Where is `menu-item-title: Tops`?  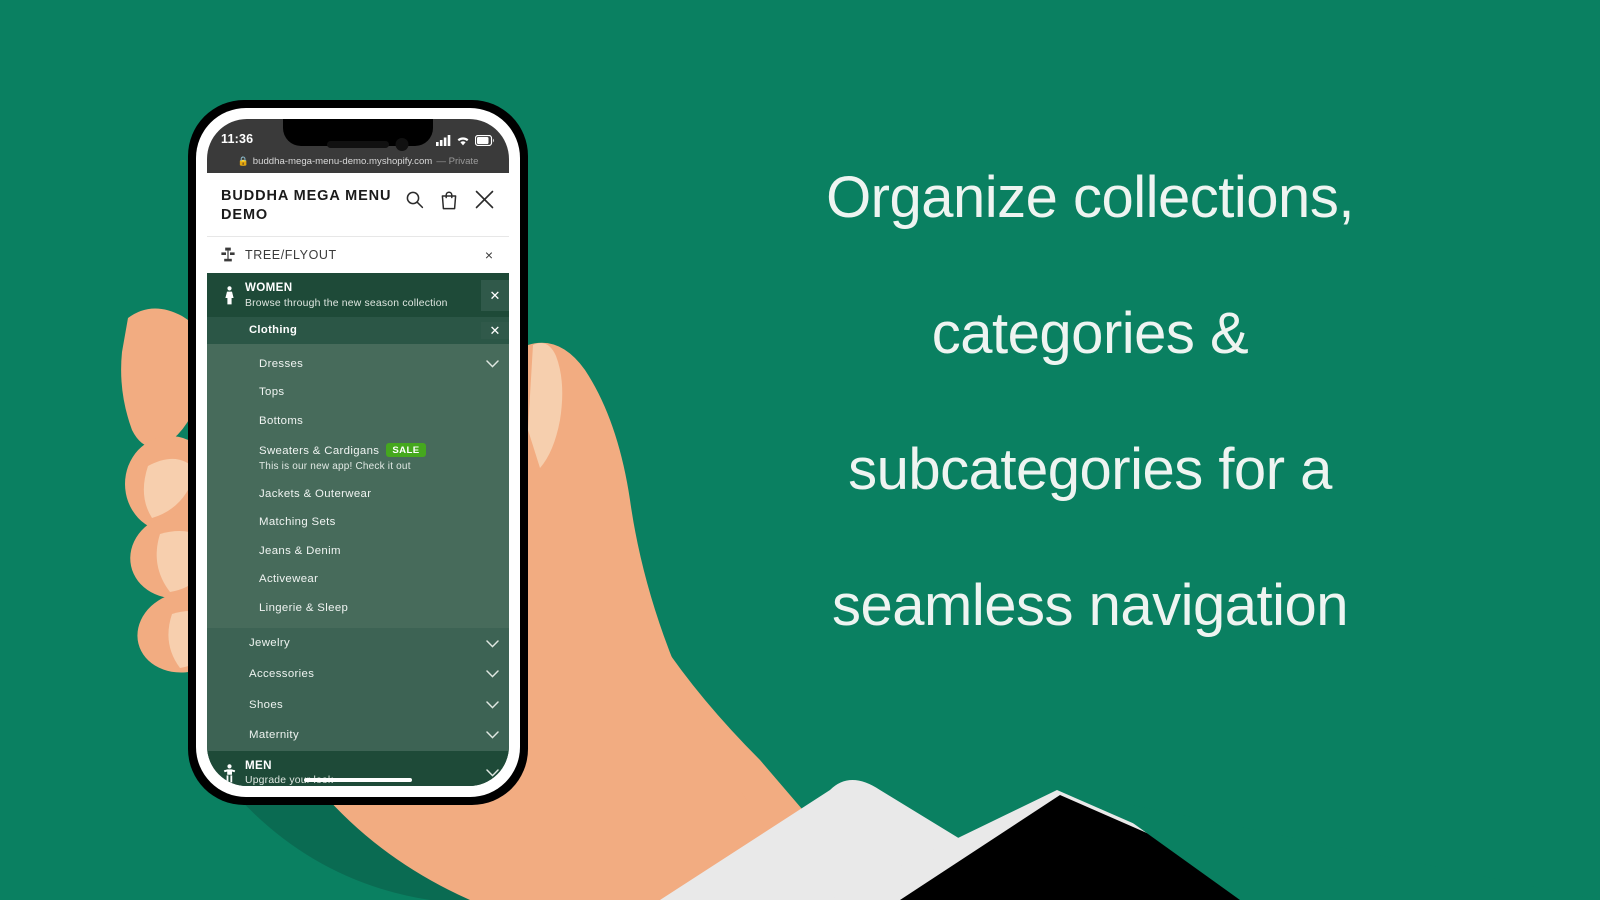 menu-item-title: Tops is located at coordinates (272, 392).